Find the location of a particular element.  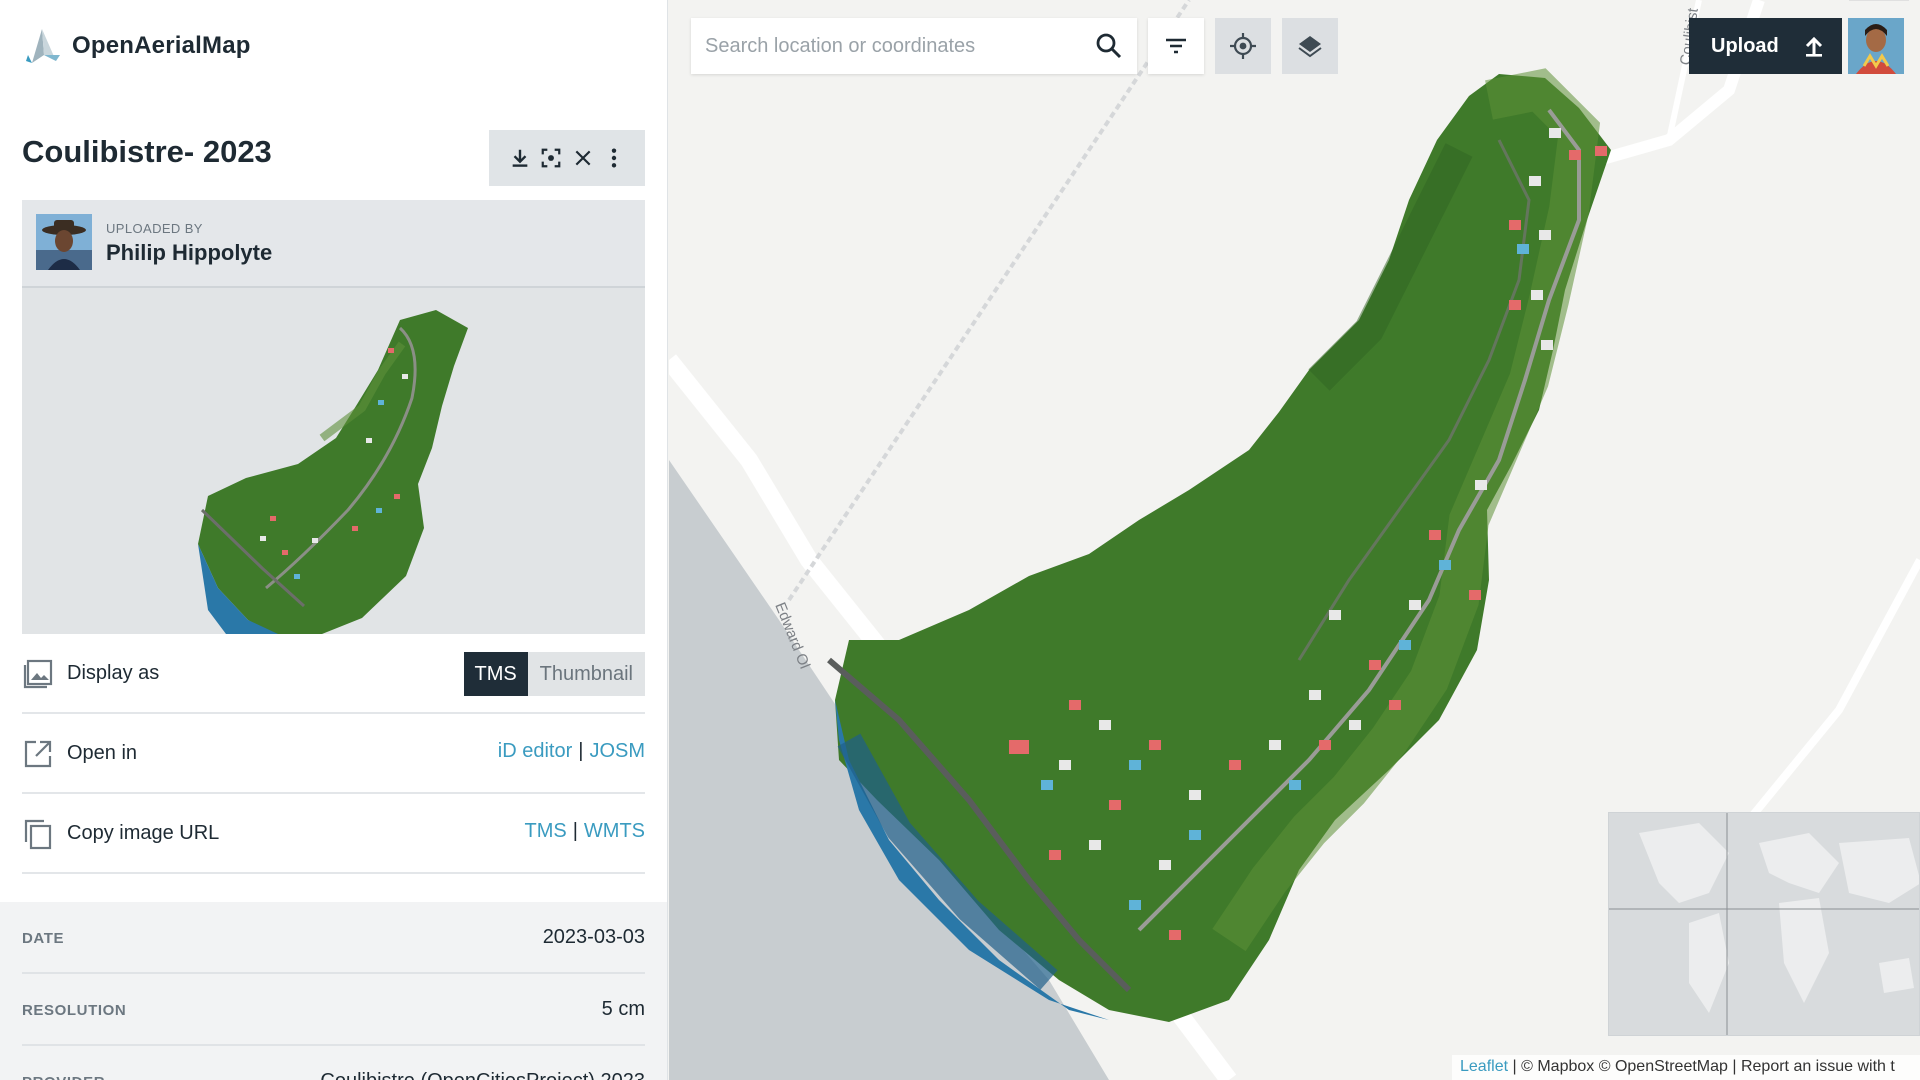

uploader-label: UPLOADED BY is located at coordinates (154, 228).